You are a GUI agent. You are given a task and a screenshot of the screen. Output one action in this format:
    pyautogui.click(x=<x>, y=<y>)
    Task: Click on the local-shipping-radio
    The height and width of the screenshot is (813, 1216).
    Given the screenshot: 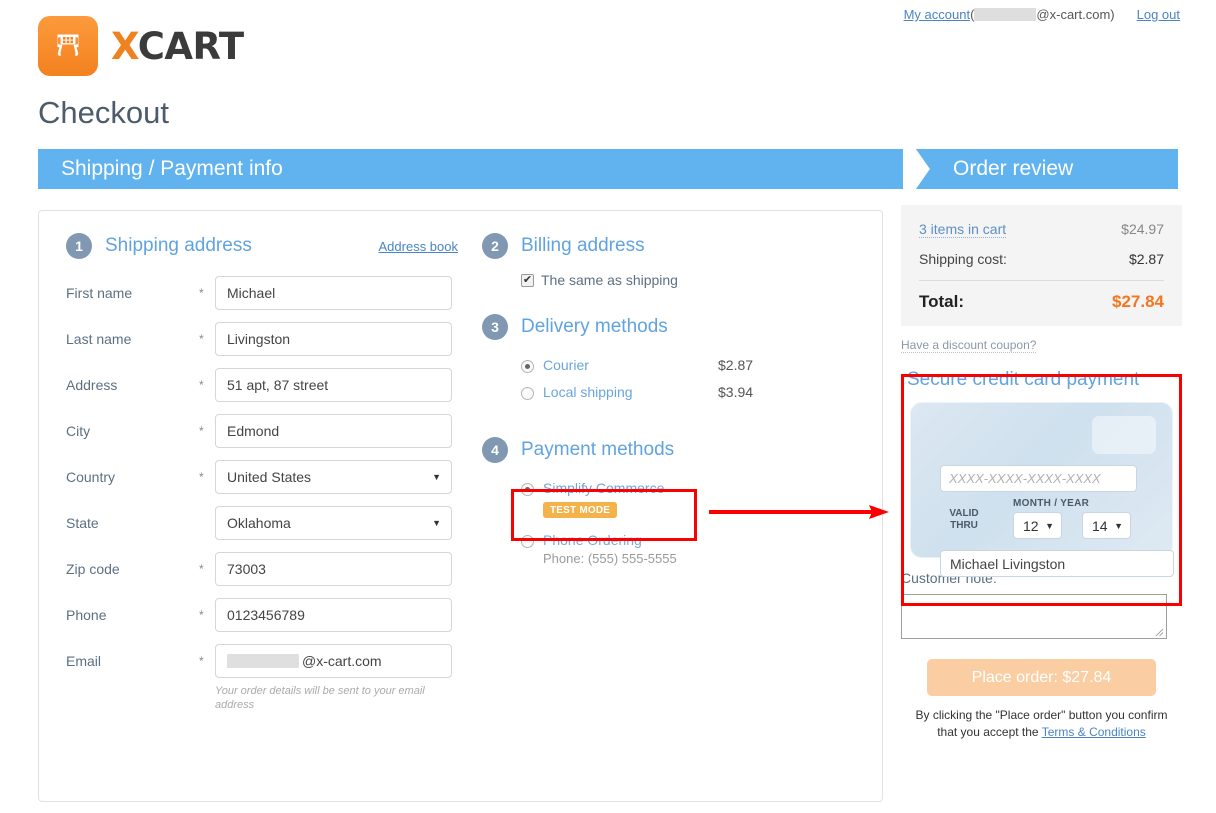 What is the action you would take?
    pyautogui.click(x=527, y=393)
    